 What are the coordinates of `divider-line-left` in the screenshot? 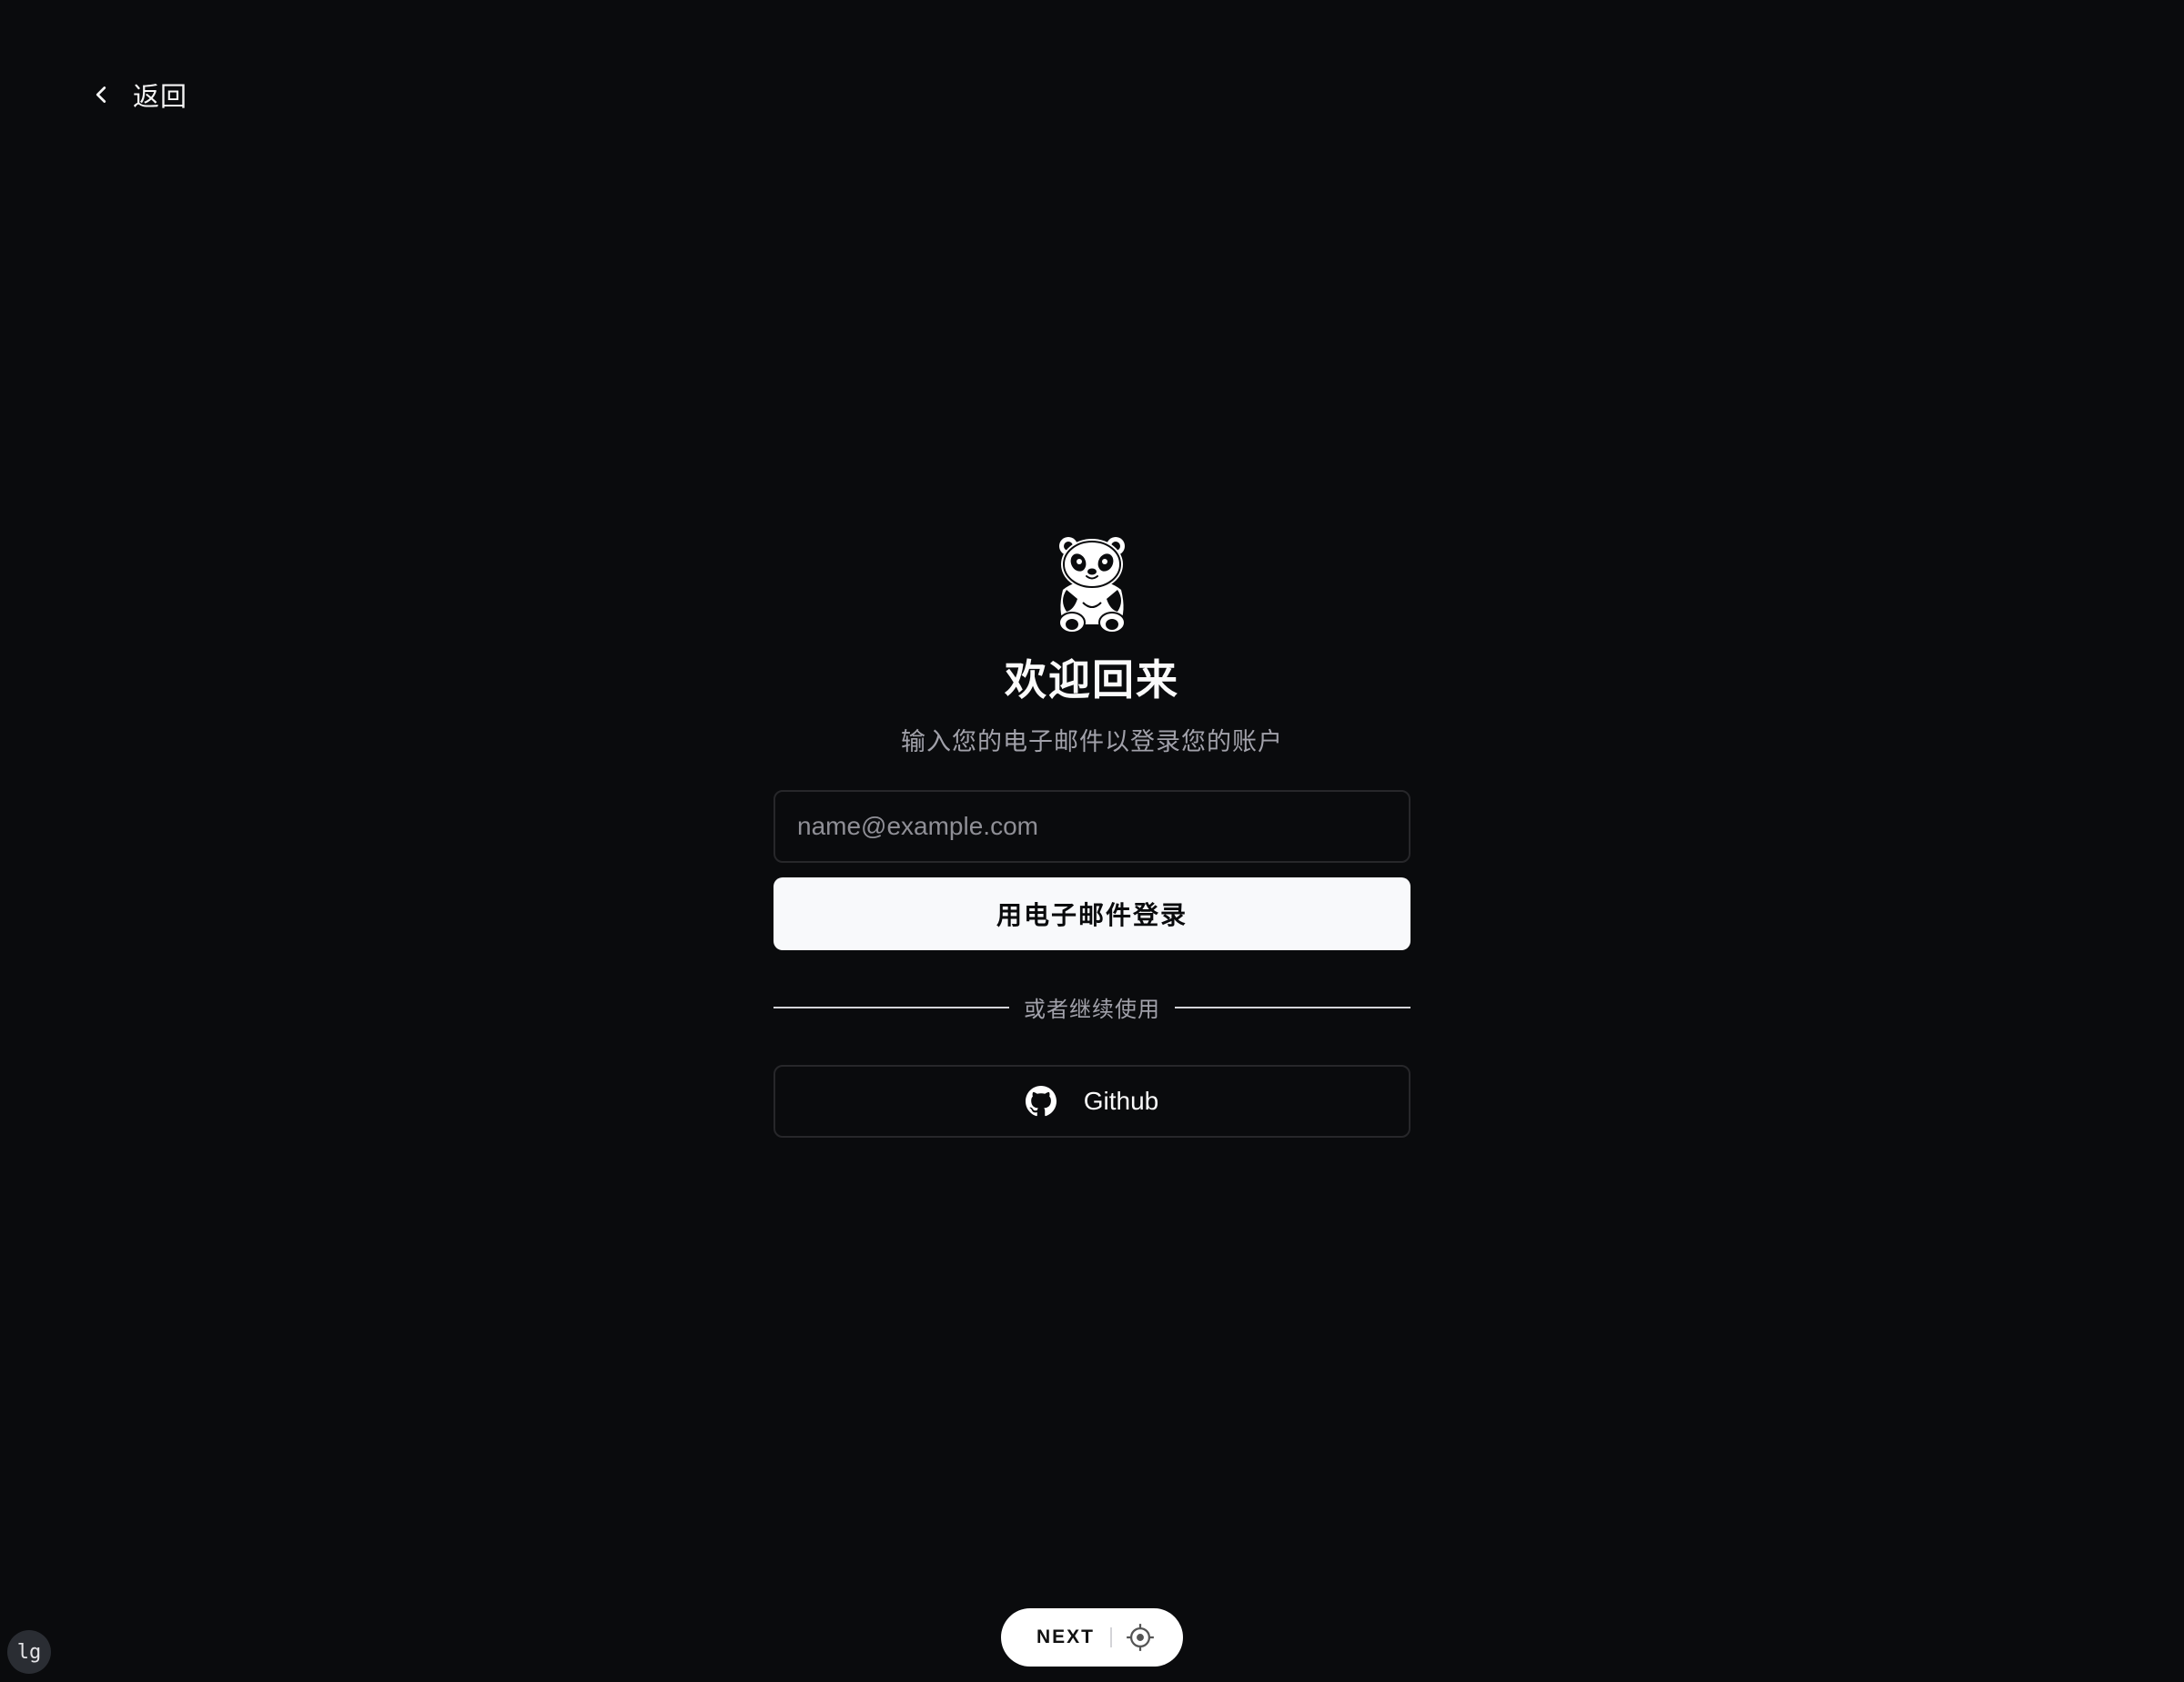 It's located at (892, 1007).